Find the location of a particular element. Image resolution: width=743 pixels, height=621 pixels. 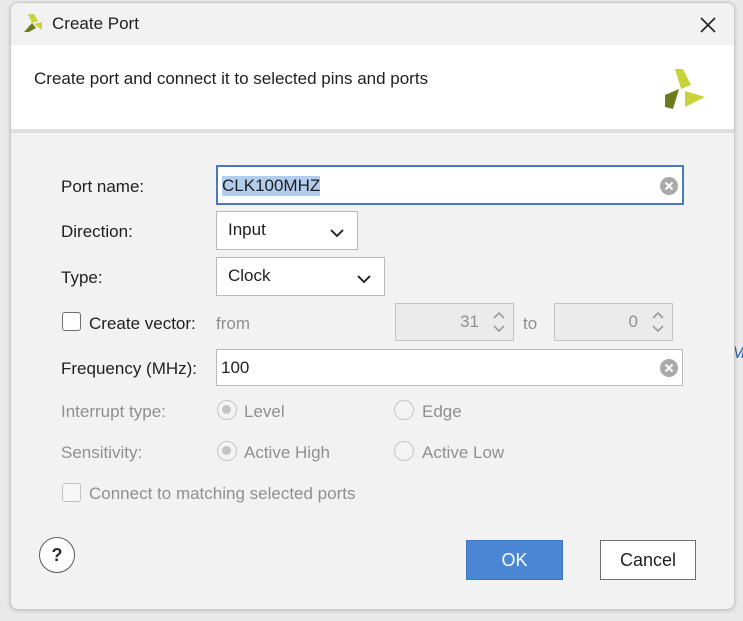

frequency-value: 100 is located at coordinates (235, 367).